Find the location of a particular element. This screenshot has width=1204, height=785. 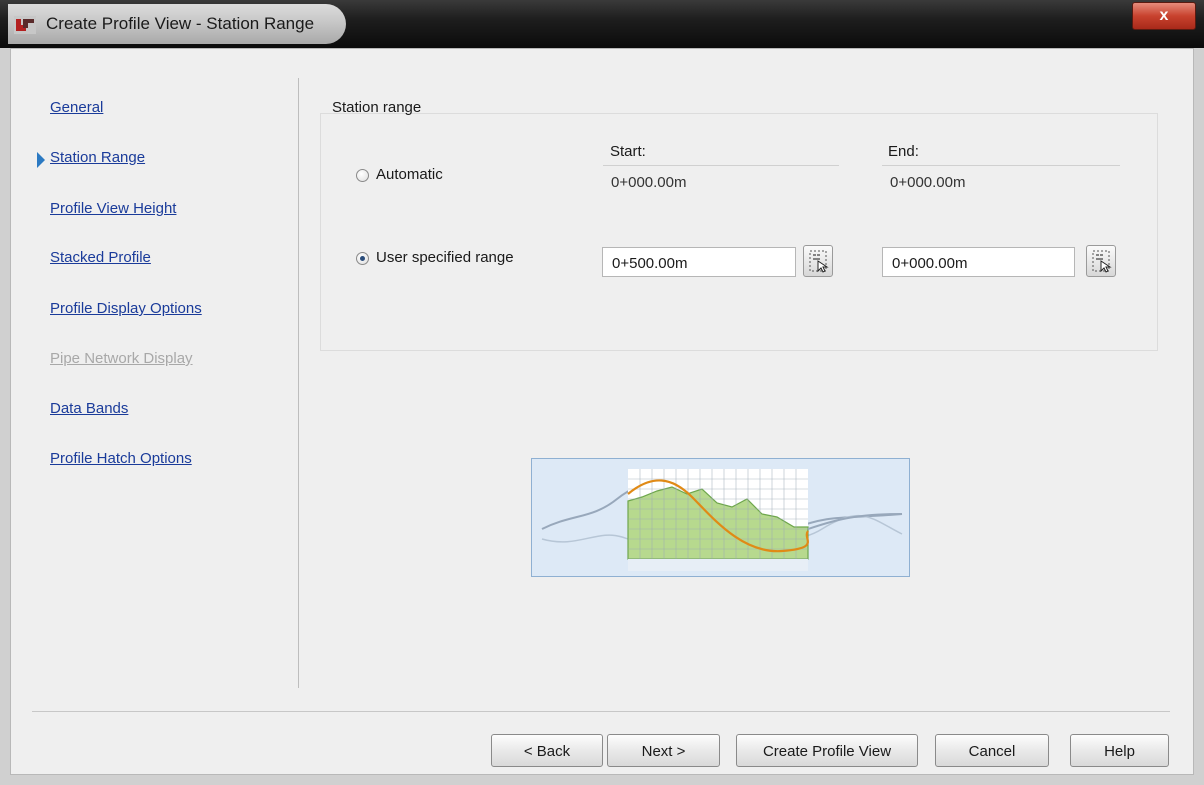

station-range-preview-image is located at coordinates (720, 517).